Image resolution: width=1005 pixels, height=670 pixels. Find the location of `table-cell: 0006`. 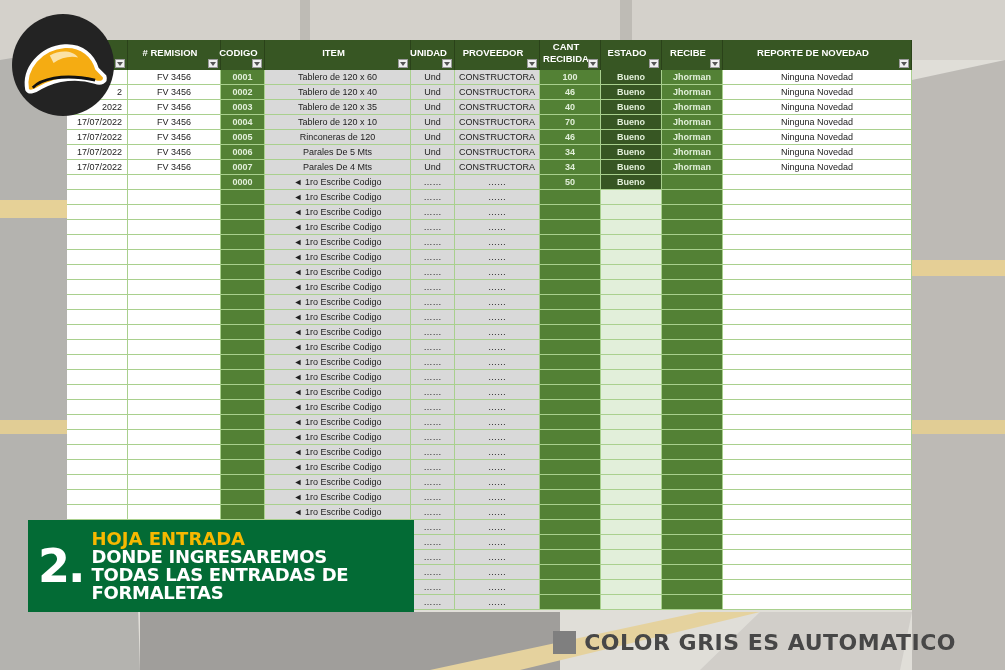

table-cell: 0006 is located at coordinates (243, 152).